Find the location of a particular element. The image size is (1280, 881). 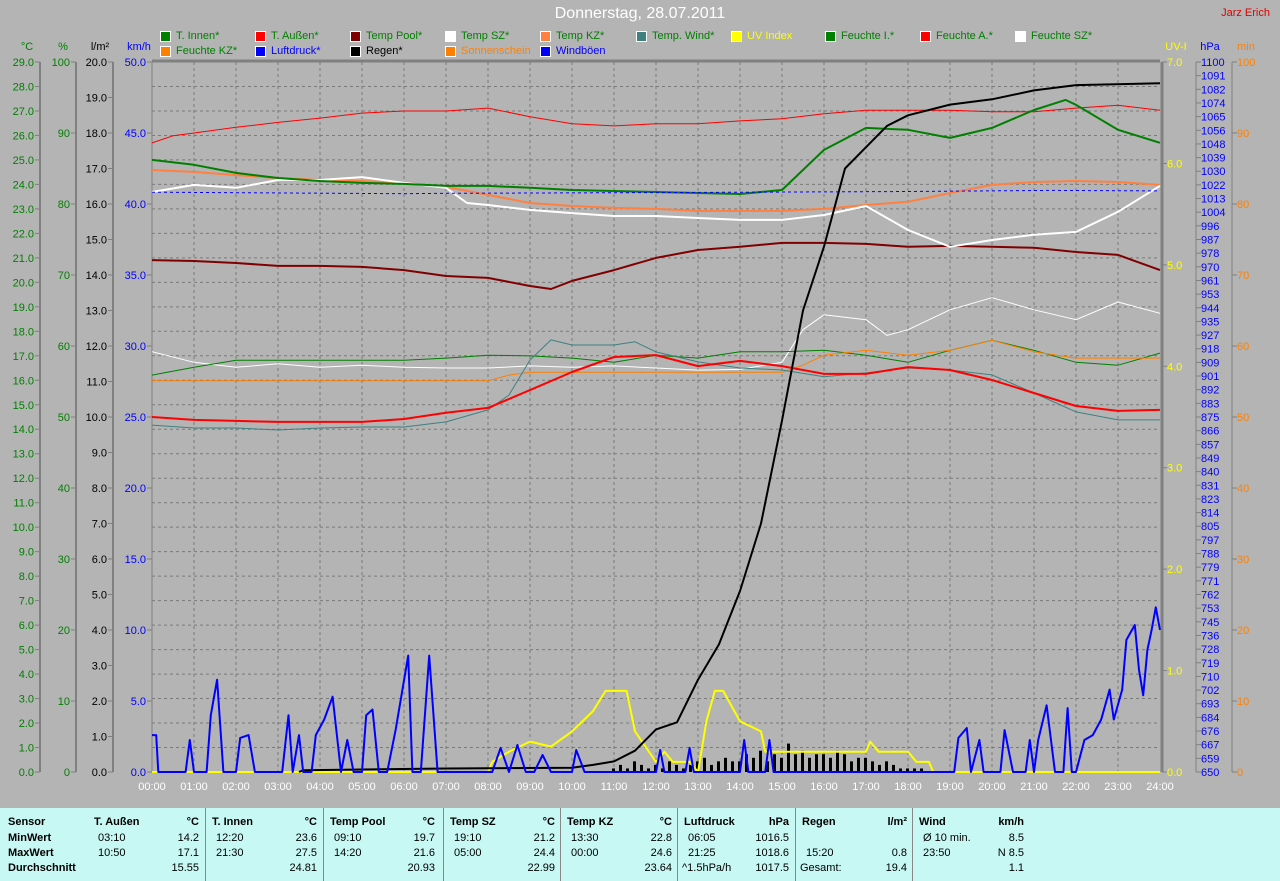

axis-tick-label-temp: 20.0 is located at coordinates (23, 283).